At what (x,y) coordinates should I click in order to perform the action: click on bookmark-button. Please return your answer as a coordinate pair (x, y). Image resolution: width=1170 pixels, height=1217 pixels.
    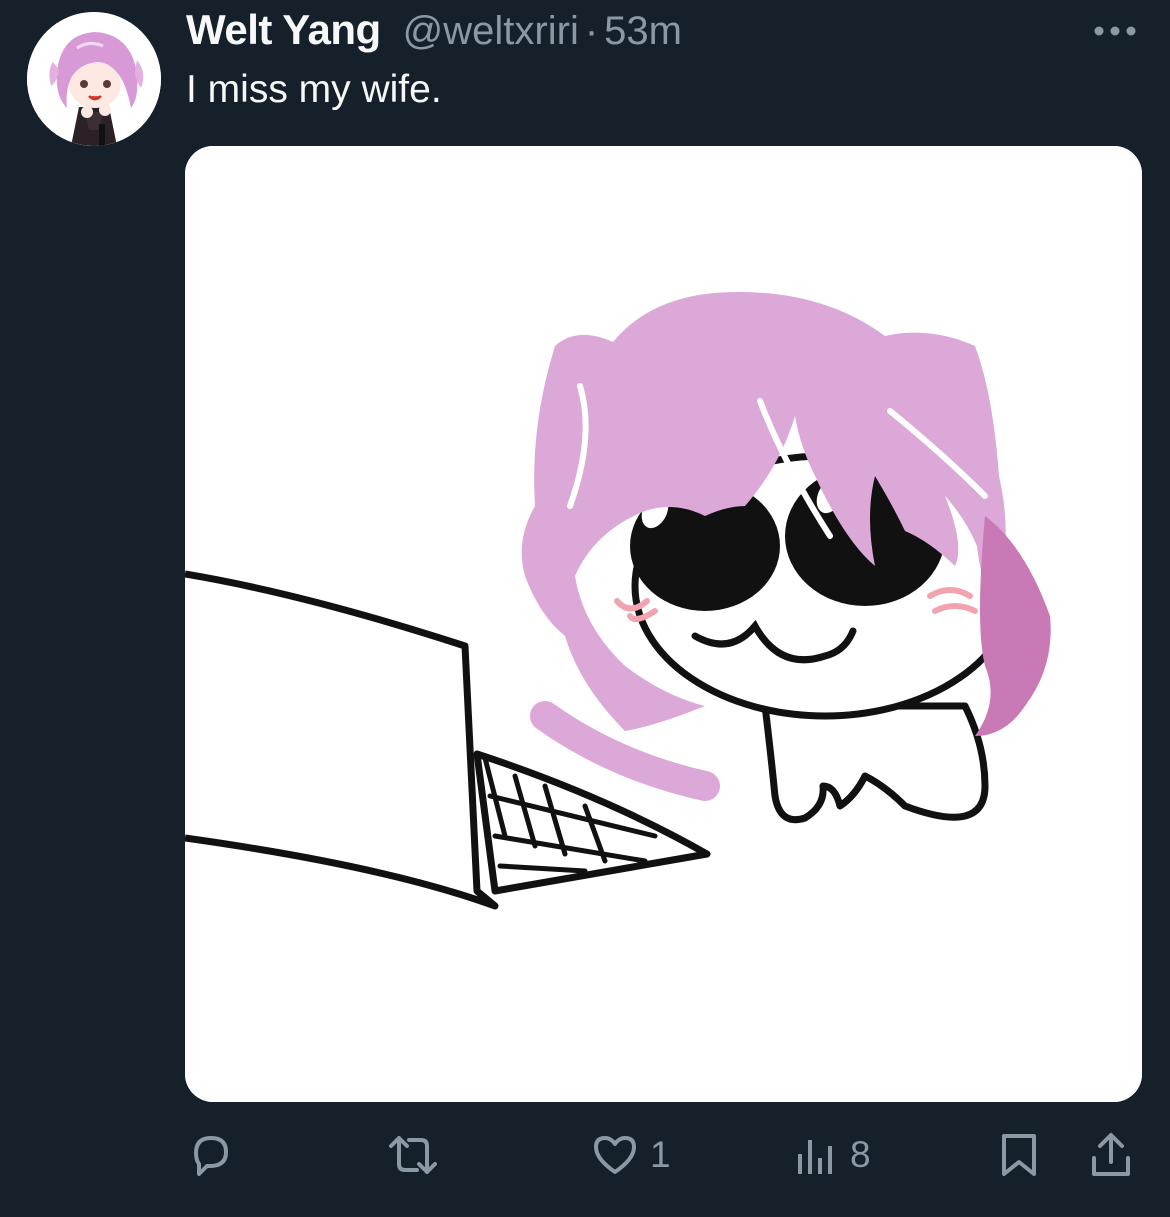
    Looking at the image, I should click on (1019, 1155).